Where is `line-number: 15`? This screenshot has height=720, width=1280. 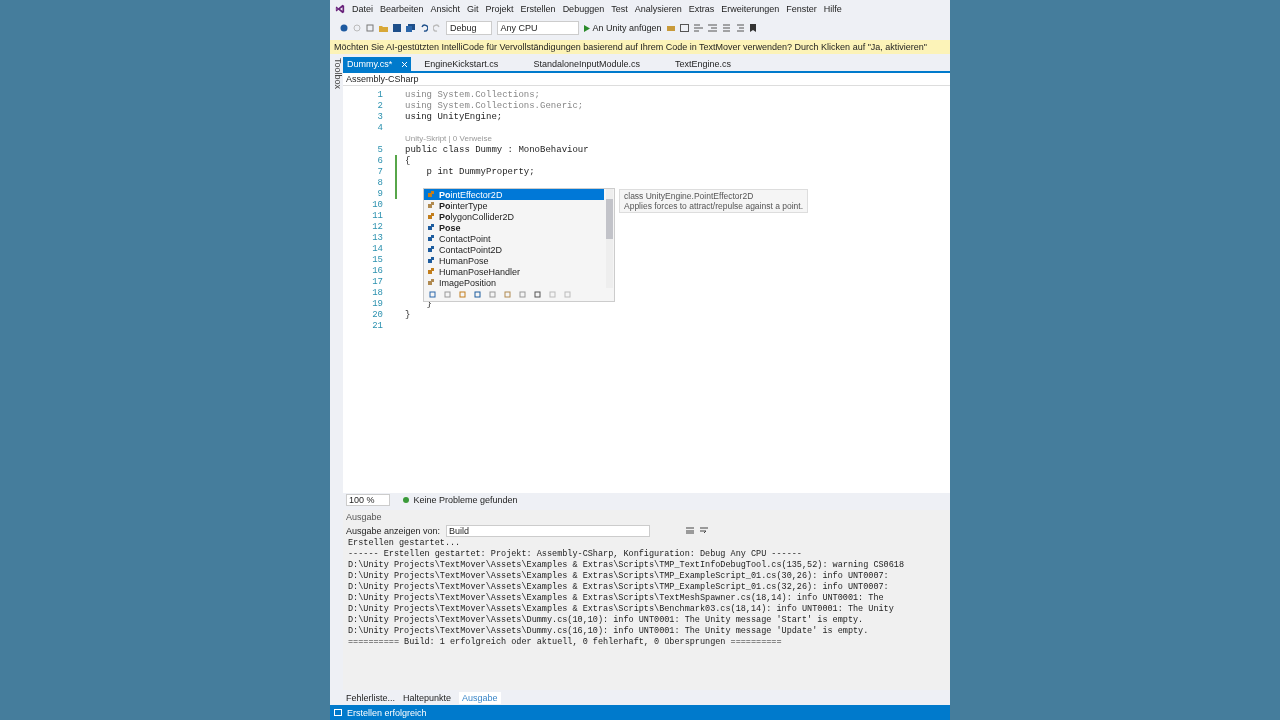 line-number: 15 is located at coordinates (377, 259).